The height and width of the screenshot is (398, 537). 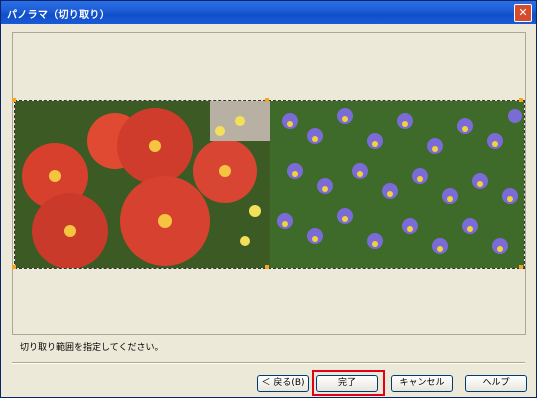 What do you see at coordinates (496, 383) in the screenshot?
I see `help-button: ヘルプ` at bounding box center [496, 383].